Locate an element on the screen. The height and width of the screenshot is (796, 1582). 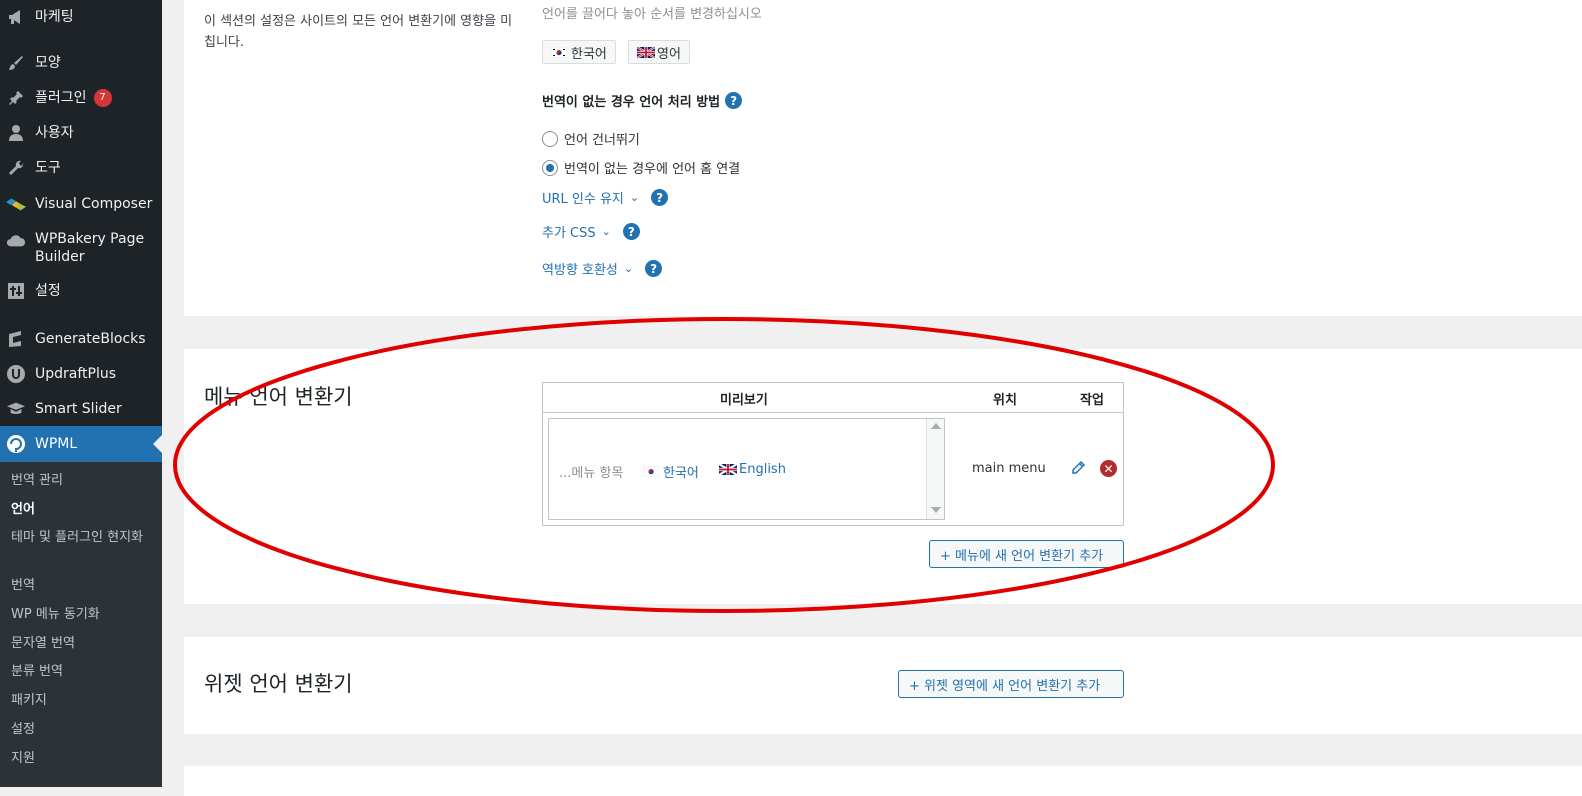
toggle-label: 추가 CSS is located at coordinates (569, 233).